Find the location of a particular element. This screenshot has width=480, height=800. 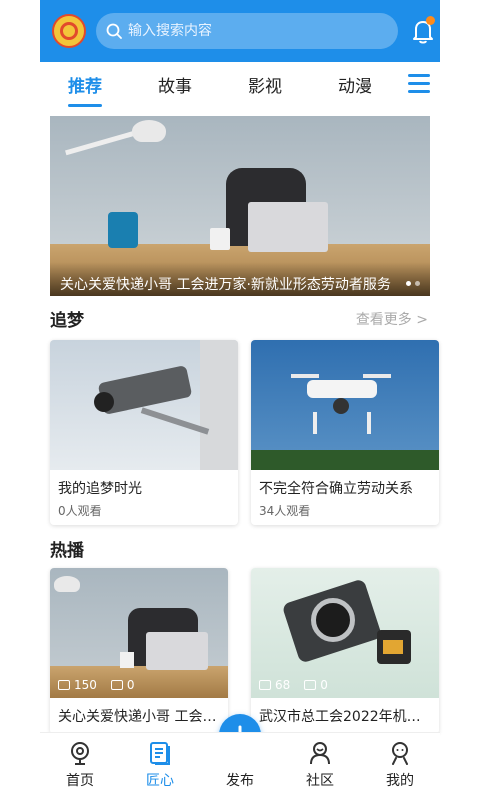

nav-item-home: 首页 is located at coordinates (80, 766).